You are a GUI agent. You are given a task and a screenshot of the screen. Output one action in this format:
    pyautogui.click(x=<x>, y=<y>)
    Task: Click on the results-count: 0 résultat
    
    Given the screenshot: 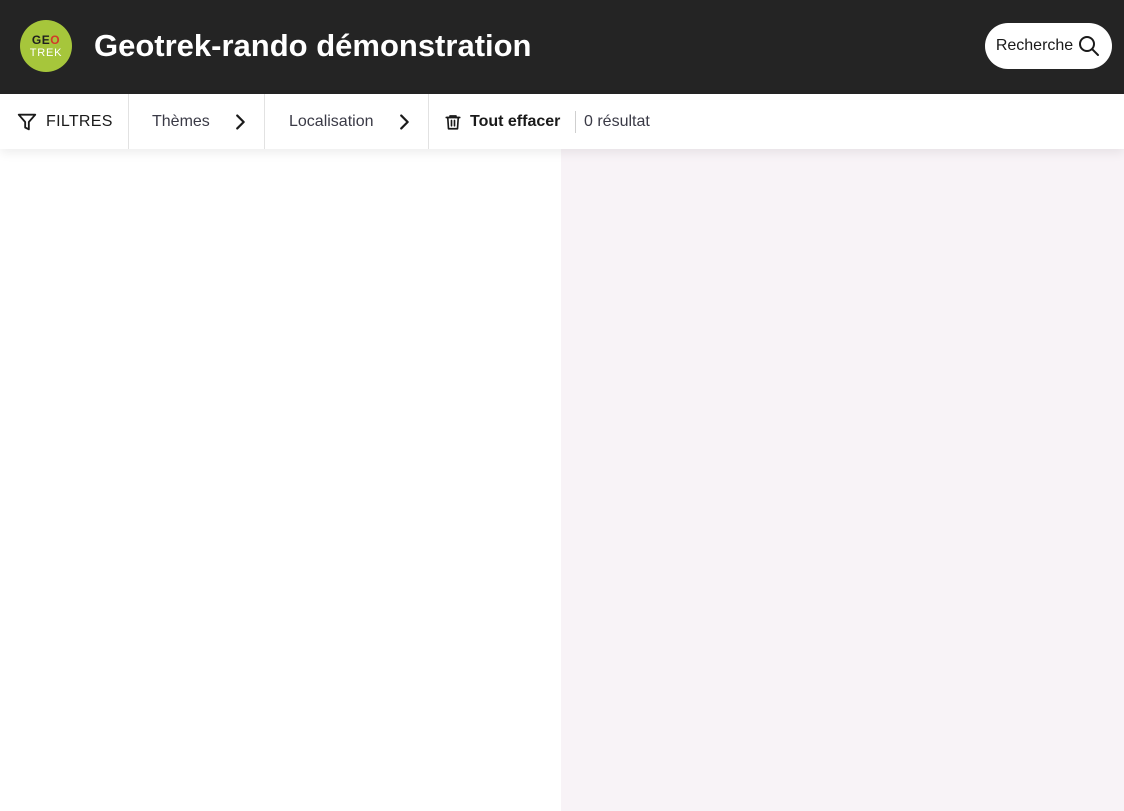 What is the action you would take?
    pyautogui.click(x=617, y=121)
    